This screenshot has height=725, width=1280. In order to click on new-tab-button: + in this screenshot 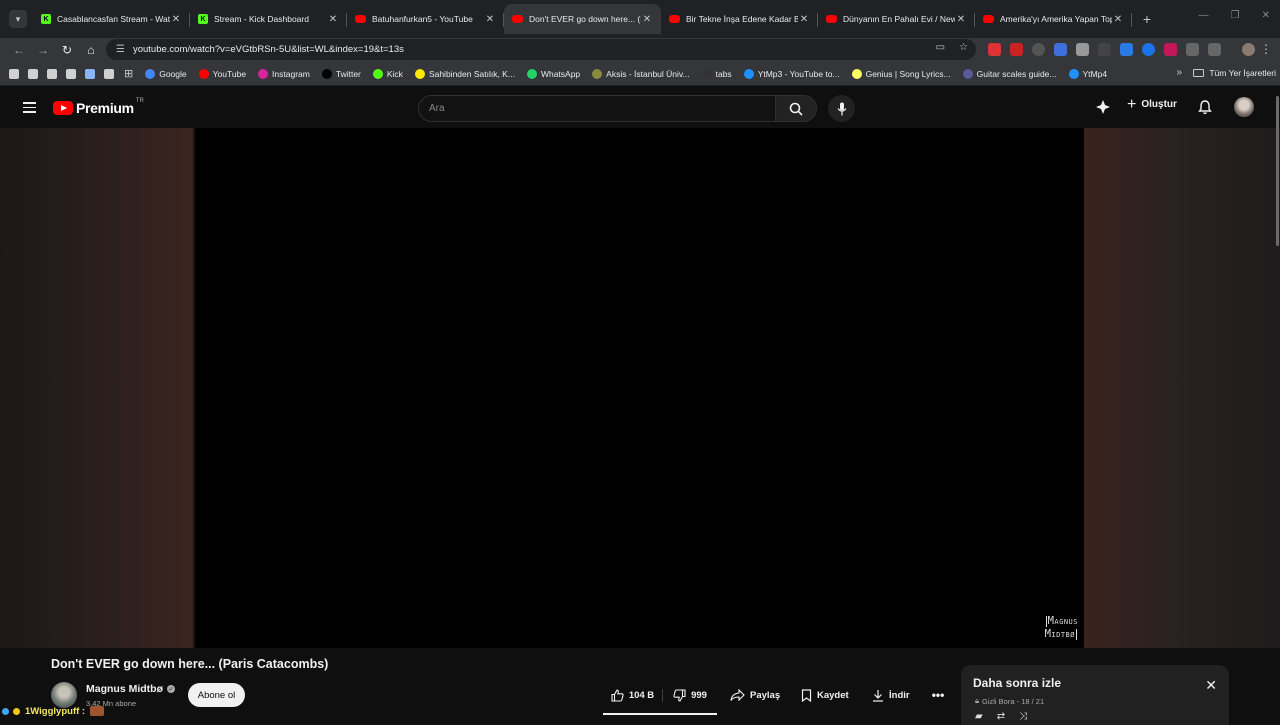, I will do `click(1147, 19)`.